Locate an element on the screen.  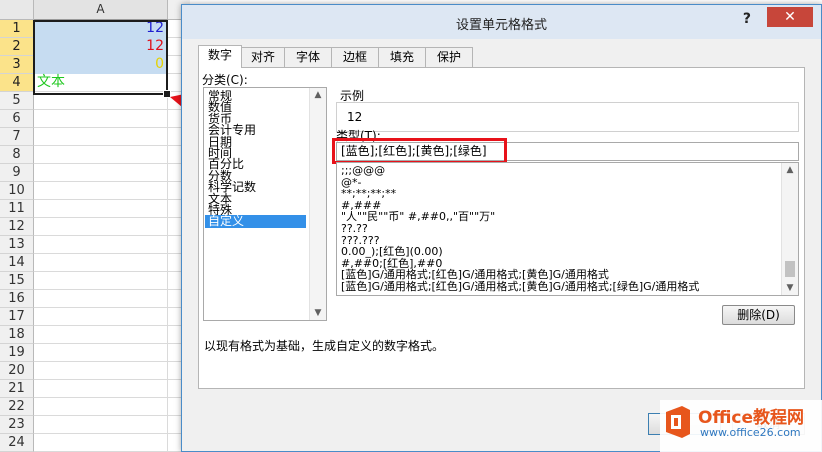
scroll-thumb is located at coordinates (790, 269).